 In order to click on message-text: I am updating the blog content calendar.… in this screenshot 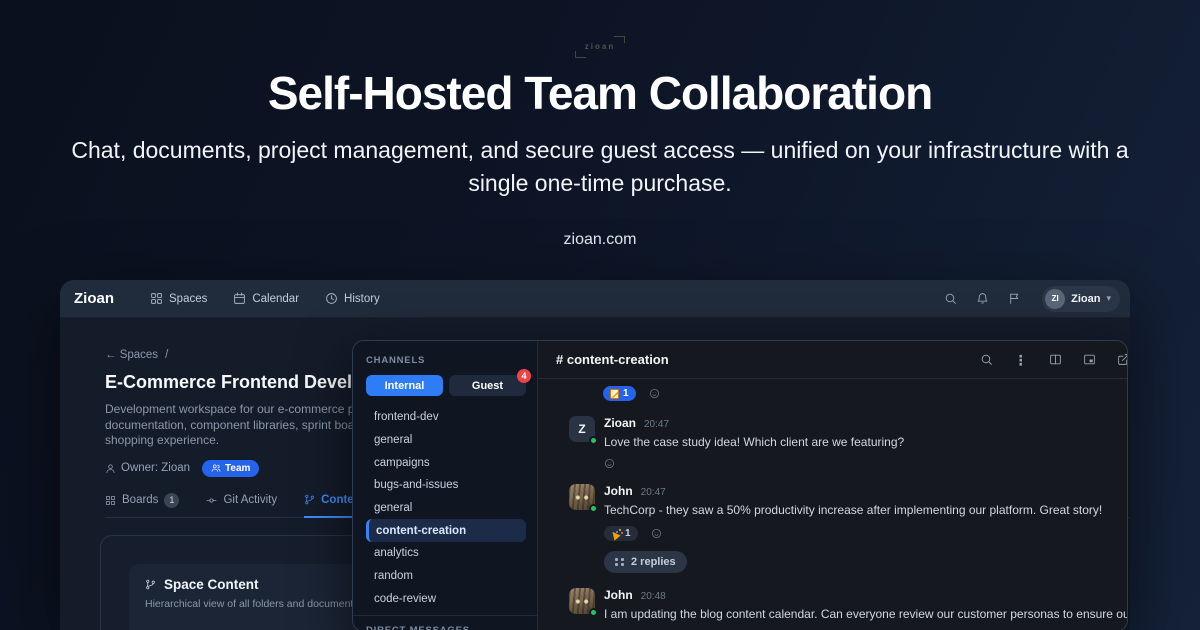, I will do `click(866, 614)`.